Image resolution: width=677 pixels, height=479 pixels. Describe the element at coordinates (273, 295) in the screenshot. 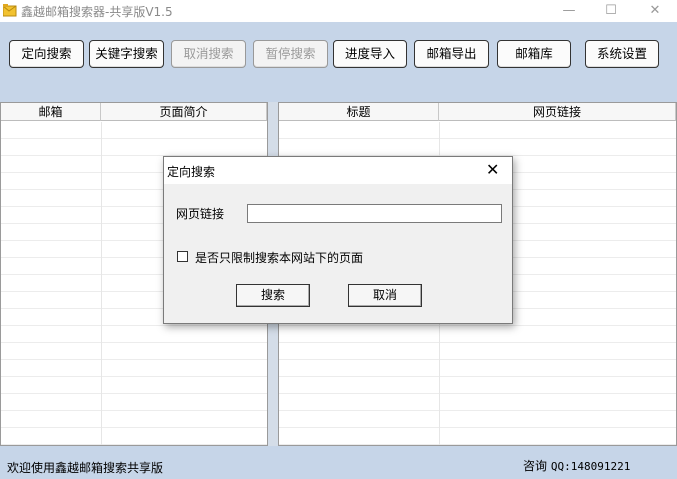

I see `search-button: 搜索` at that location.